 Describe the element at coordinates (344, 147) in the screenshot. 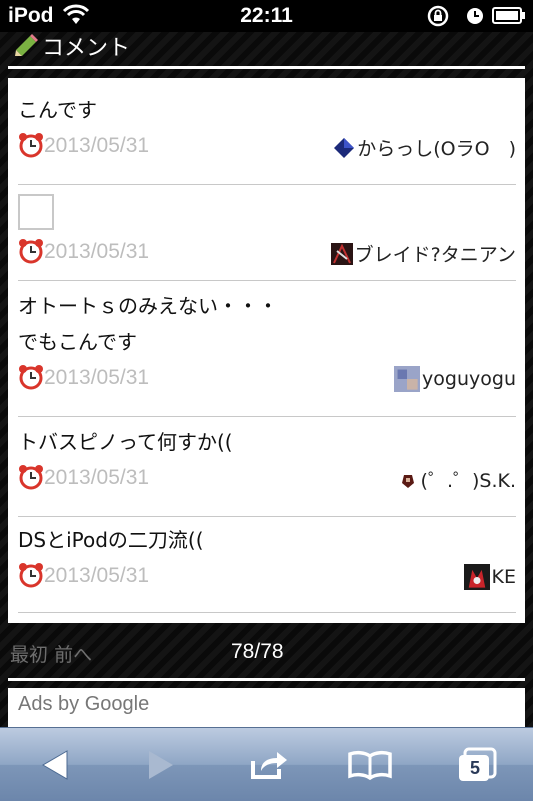

I see `diamond-icon` at that location.